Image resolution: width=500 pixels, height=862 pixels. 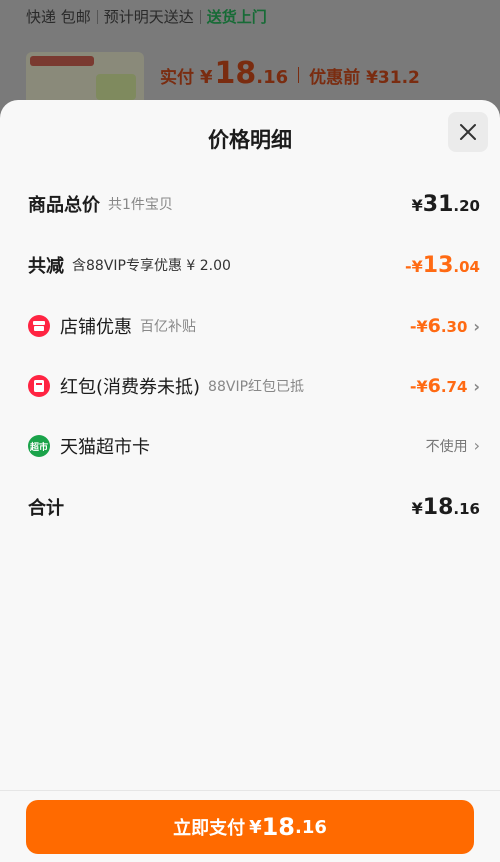 What do you see at coordinates (209, 828) in the screenshot?
I see `pay-now-label: 立即支付` at bounding box center [209, 828].